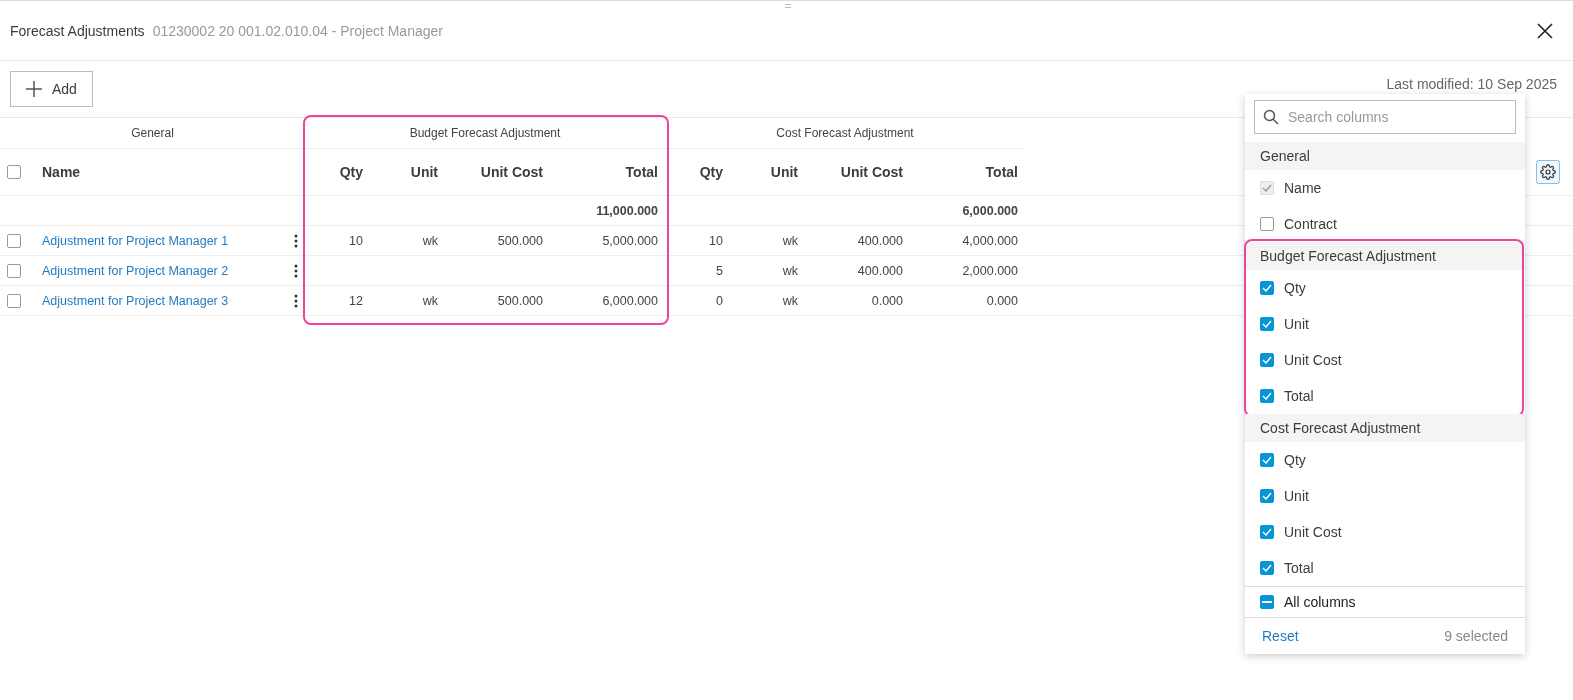 The height and width of the screenshot is (700, 1573). I want to click on section-header: General, so click(1385, 156).